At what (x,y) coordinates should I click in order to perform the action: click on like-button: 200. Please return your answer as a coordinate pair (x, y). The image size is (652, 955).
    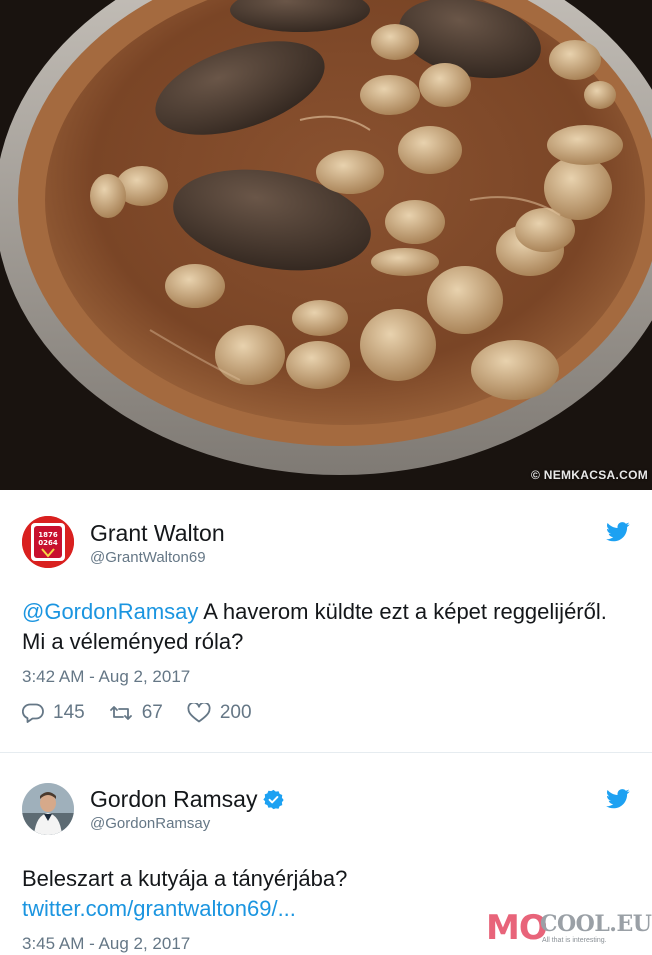
    Looking at the image, I should click on (219, 713).